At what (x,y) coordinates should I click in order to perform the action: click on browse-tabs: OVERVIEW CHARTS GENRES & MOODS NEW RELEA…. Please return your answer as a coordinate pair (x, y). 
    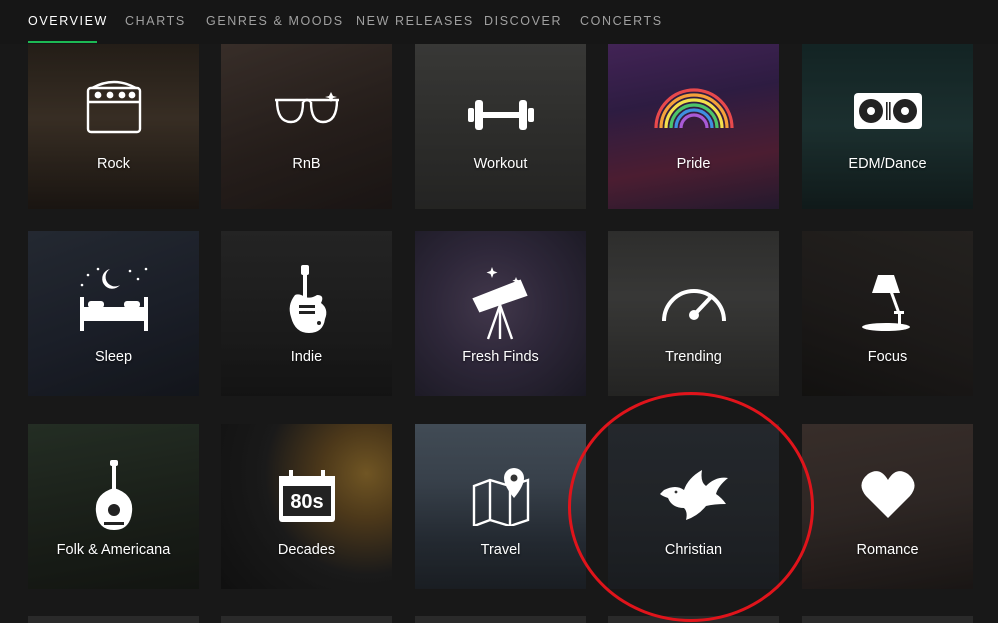
    Looking at the image, I should click on (499, 22).